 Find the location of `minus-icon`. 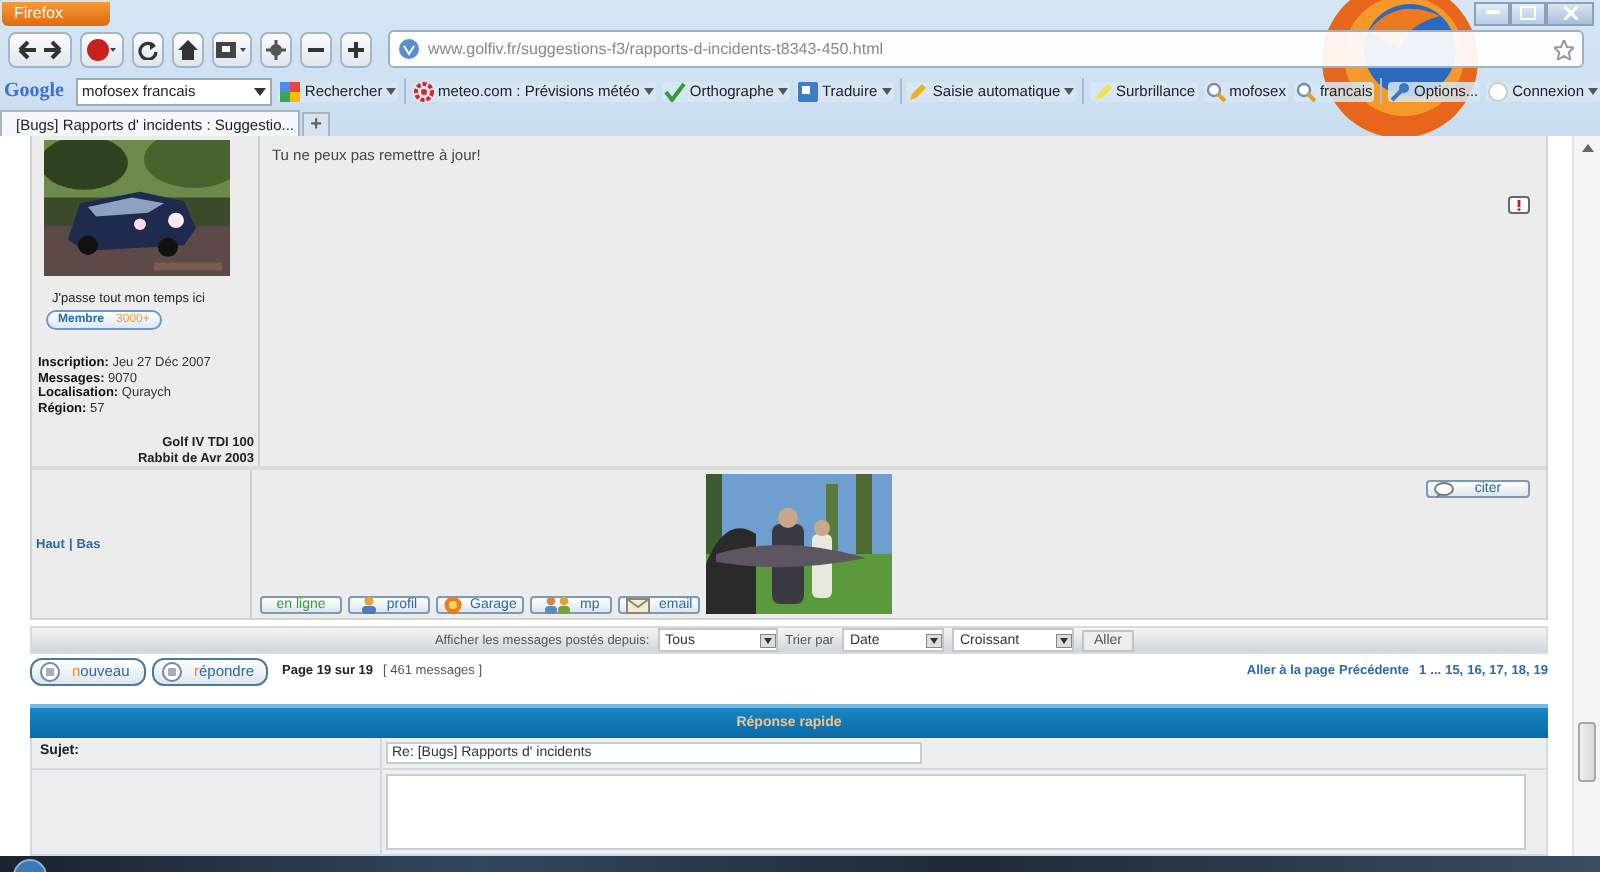

minus-icon is located at coordinates (316, 49).